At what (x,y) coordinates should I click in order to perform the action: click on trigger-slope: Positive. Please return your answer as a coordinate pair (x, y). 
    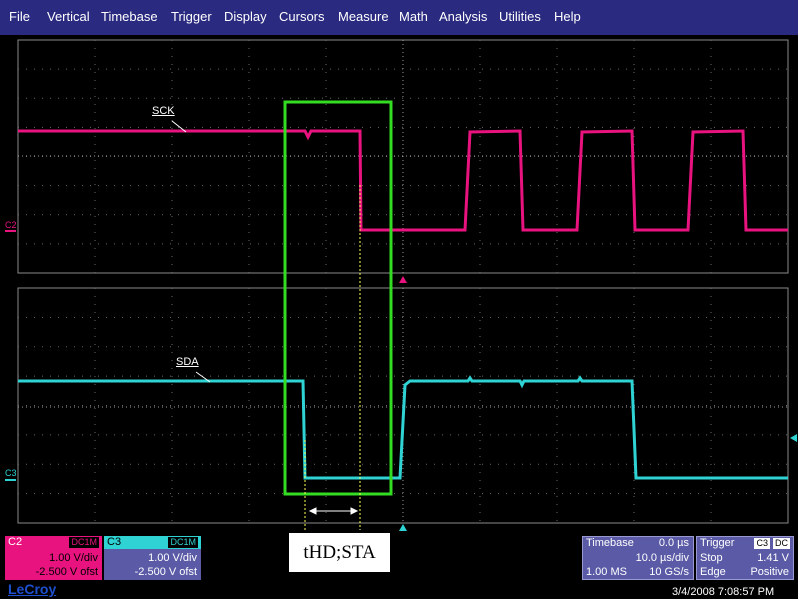
    Looking at the image, I should click on (769, 572).